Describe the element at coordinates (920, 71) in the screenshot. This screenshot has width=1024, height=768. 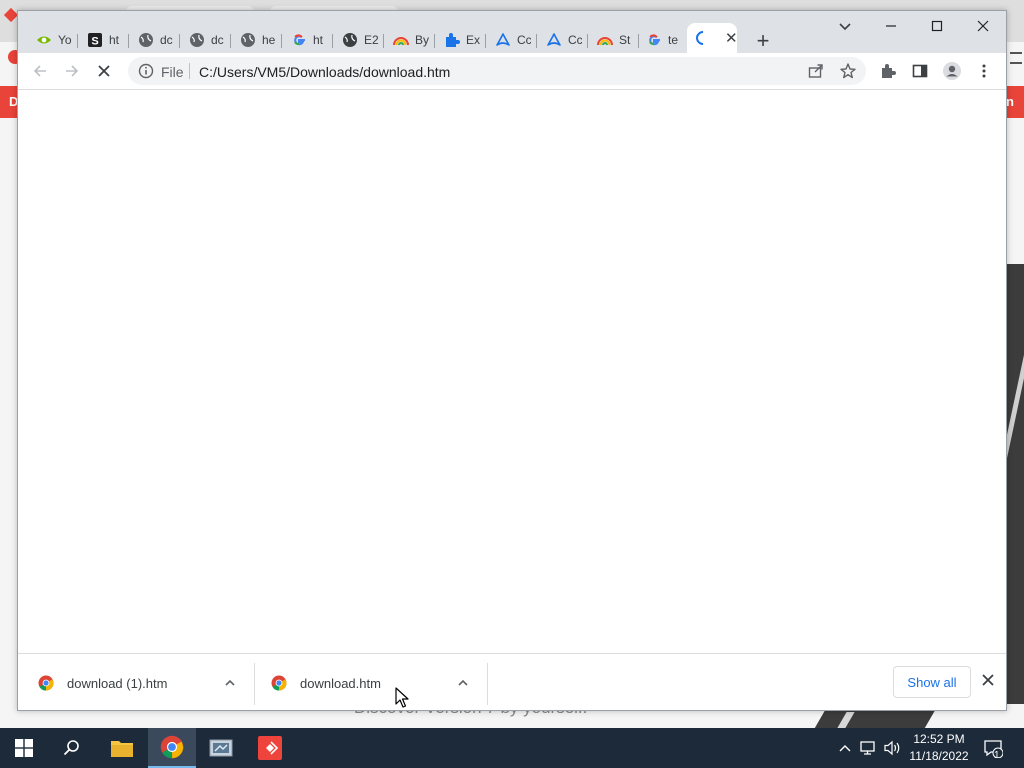
I see `side-panel-button` at that location.